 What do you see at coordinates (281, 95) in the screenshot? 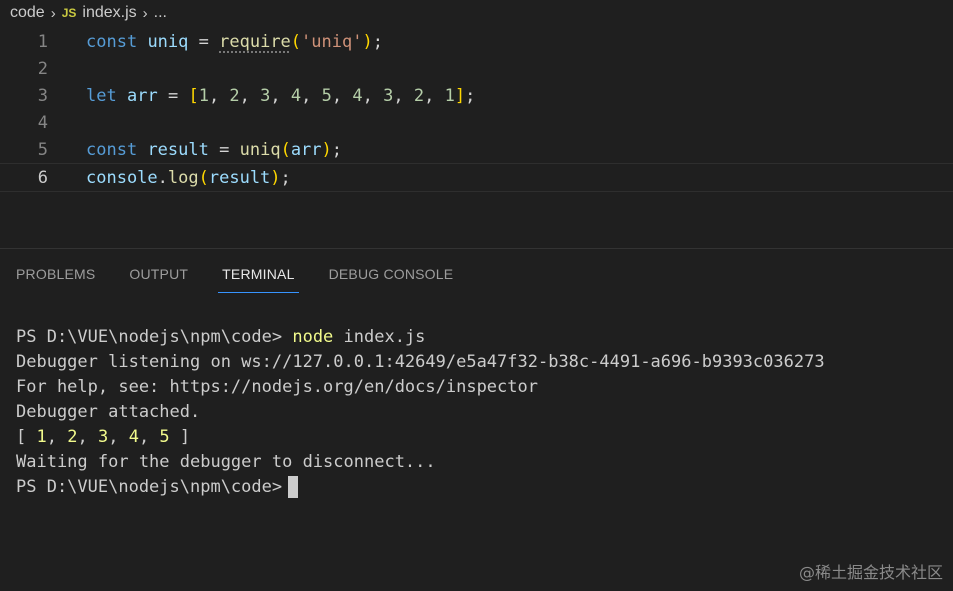
I see `code-line-3: let arr = [1, 2, 3, 4, 5, 4, 3, 2, 1];` at bounding box center [281, 95].